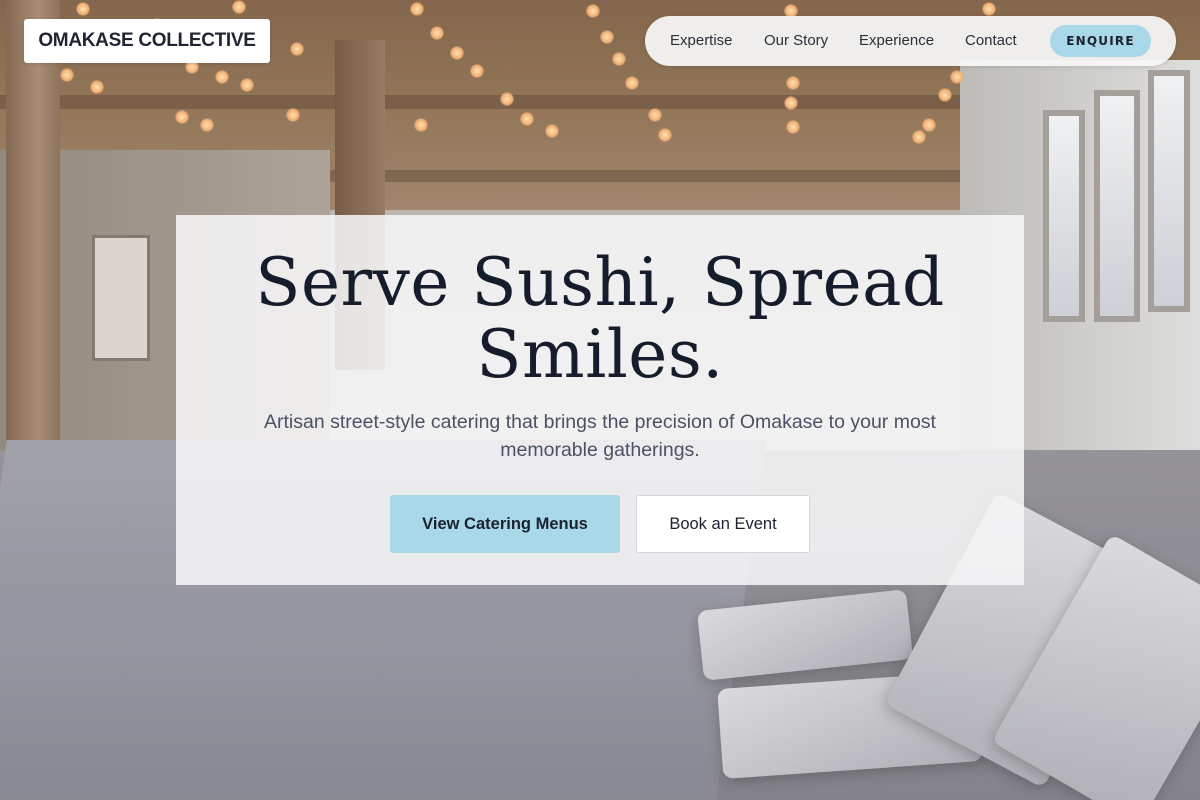 The image size is (1200, 800). I want to click on site-logo: OMAKASE COLLECTIVE, so click(147, 41).